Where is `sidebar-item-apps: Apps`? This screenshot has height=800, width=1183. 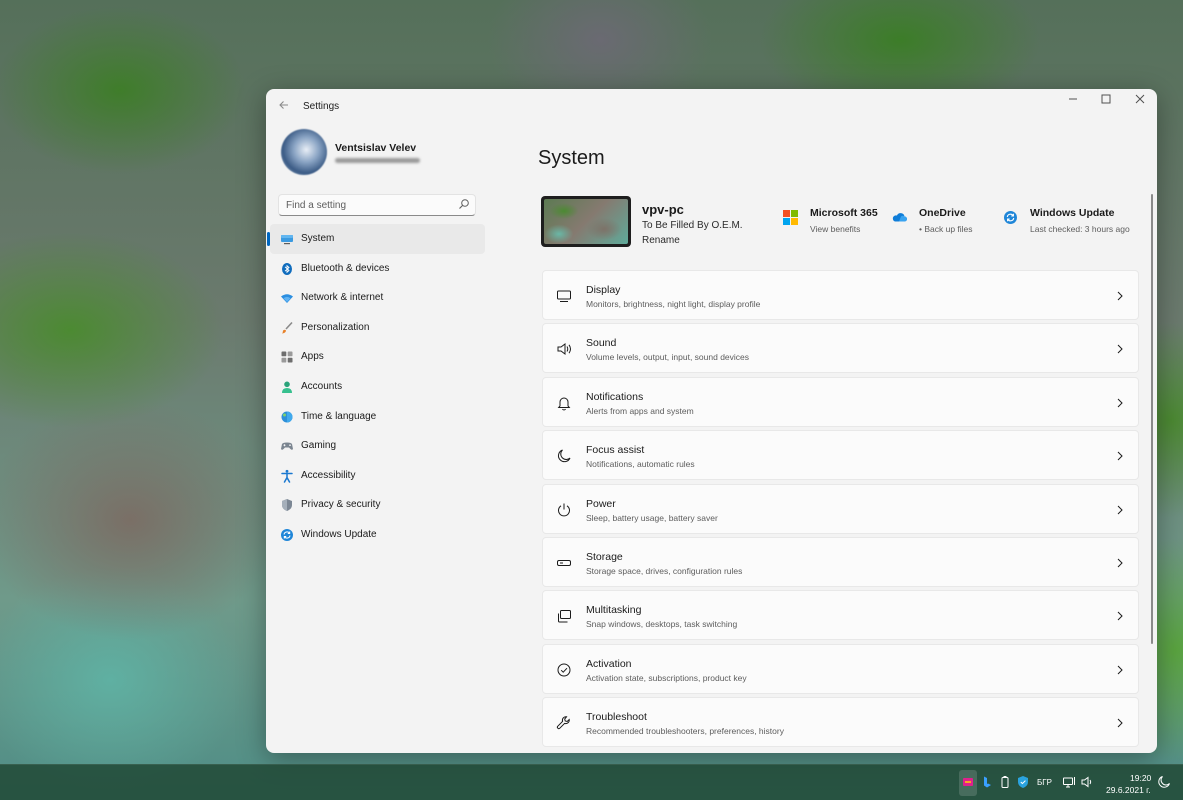
sidebar-item-apps: Apps is located at coordinates (377, 357).